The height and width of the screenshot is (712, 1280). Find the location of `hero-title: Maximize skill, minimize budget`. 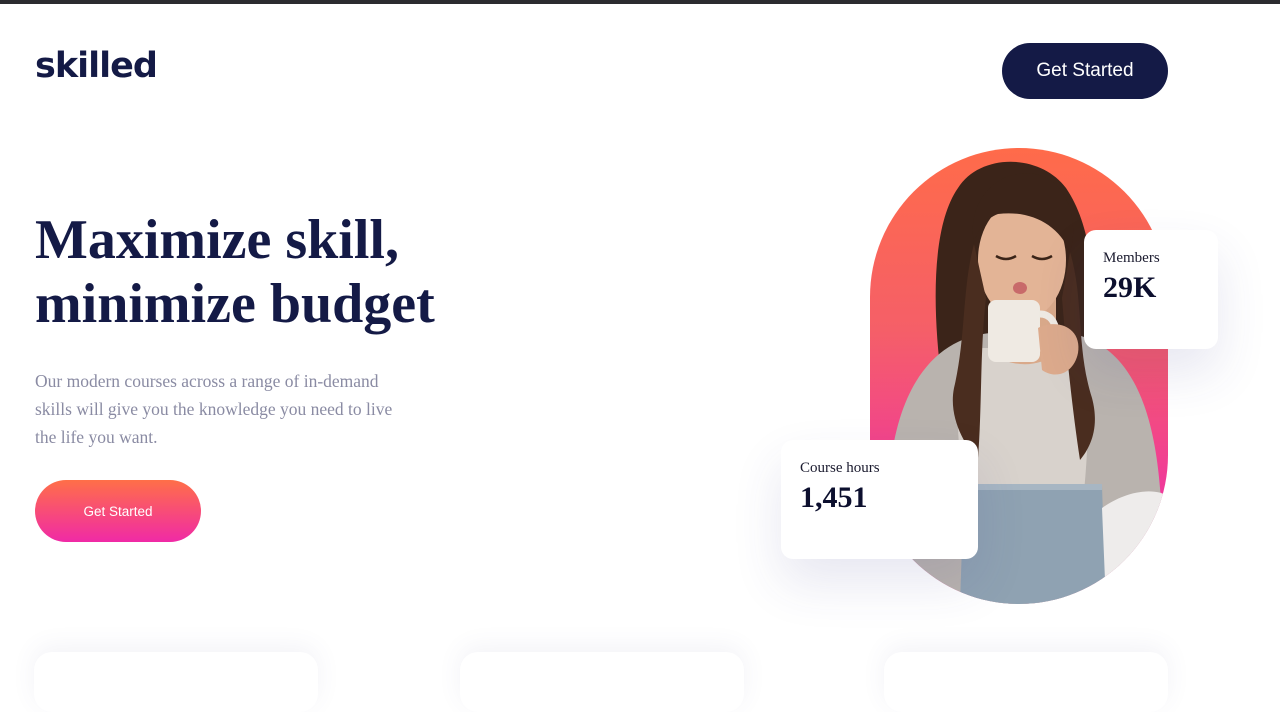

hero-title: Maximize skill, minimize budget is located at coordinates (295, 272).